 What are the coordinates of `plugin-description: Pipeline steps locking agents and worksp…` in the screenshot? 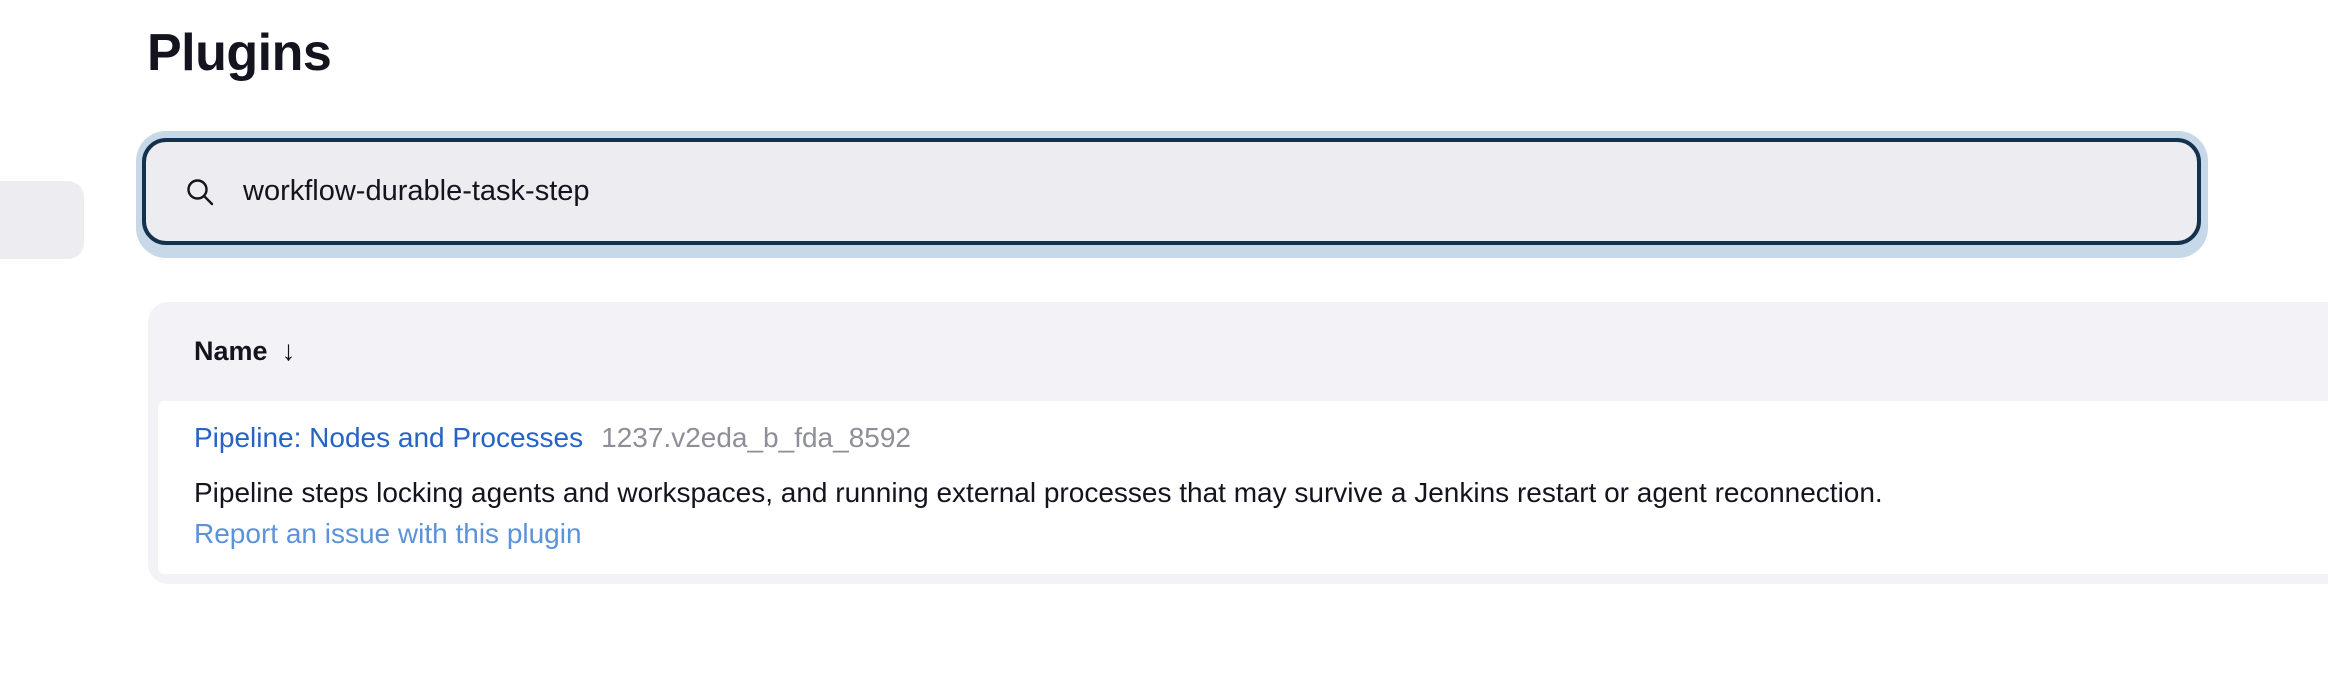 It's located at (1038, 492).